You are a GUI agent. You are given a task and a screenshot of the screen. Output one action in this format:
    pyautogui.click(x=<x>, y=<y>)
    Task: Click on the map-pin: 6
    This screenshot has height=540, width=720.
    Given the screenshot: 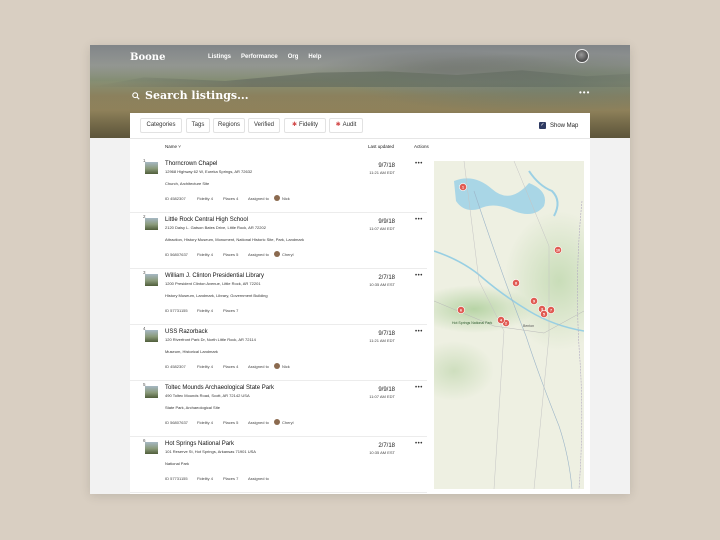 What is the action you would take?
    pyautogui.click(x=461, y=310)
    